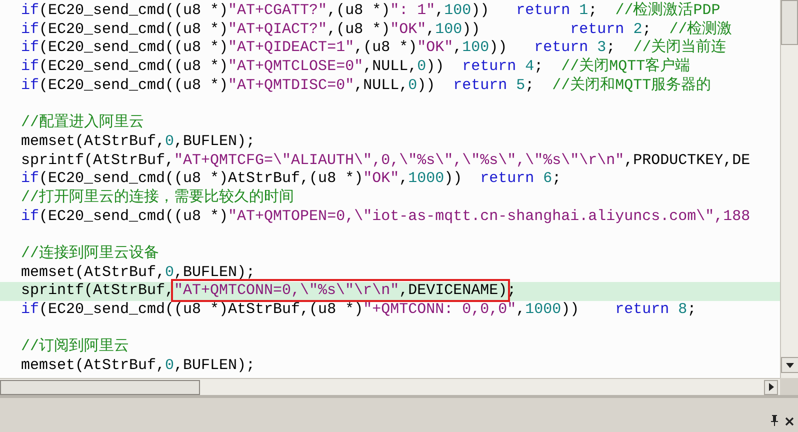  Describe the element at coordinates (75, 348) in the screenshot. I see `code-line: //订阅到阿里云` at that location.